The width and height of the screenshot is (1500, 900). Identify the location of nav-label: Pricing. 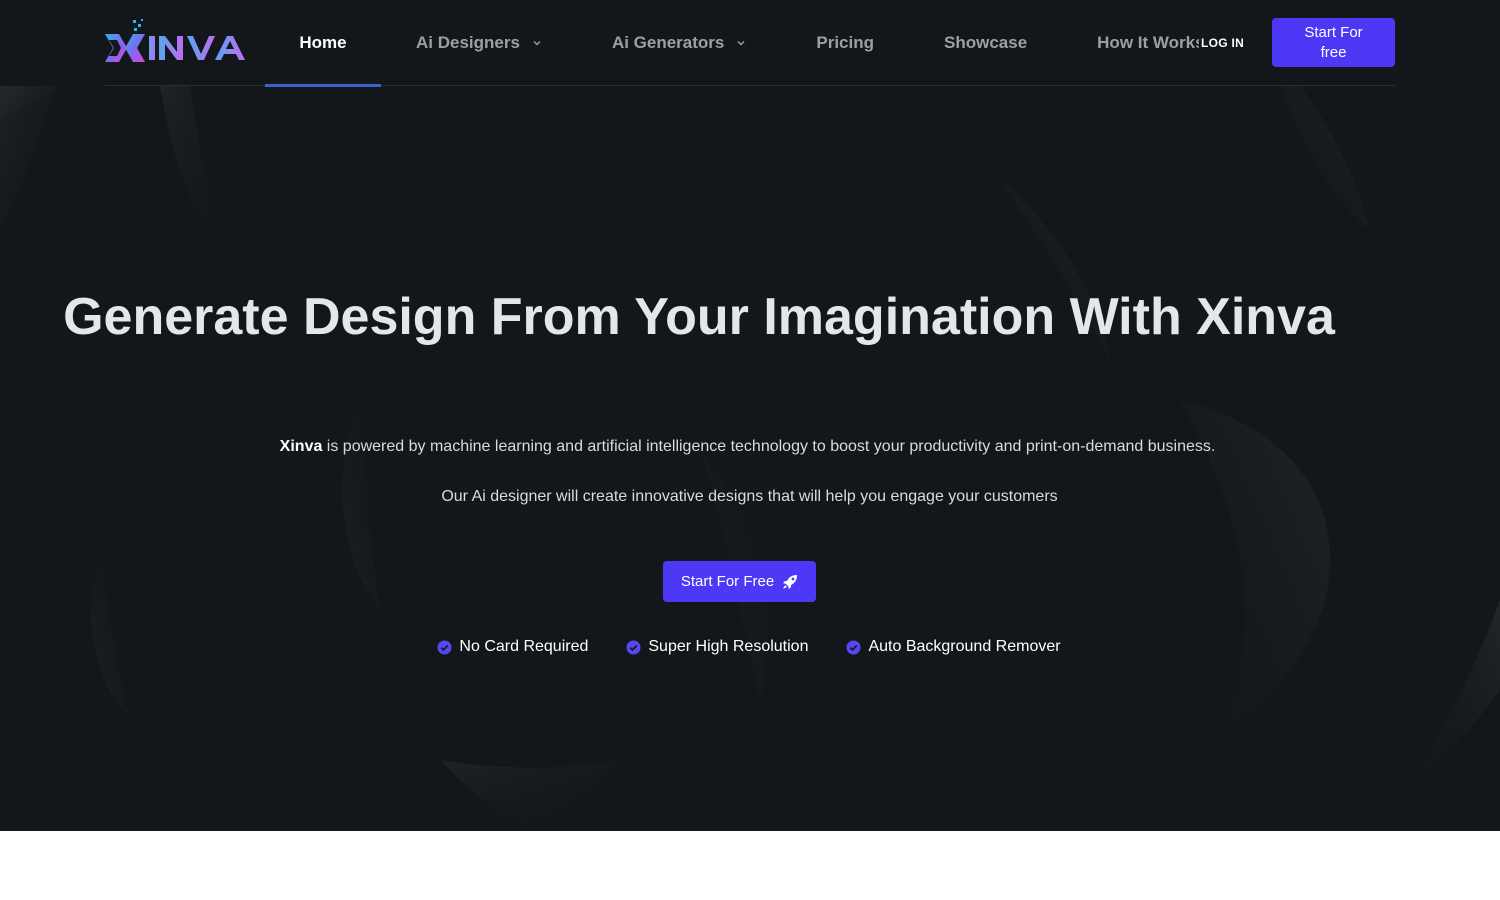
(845, 42).